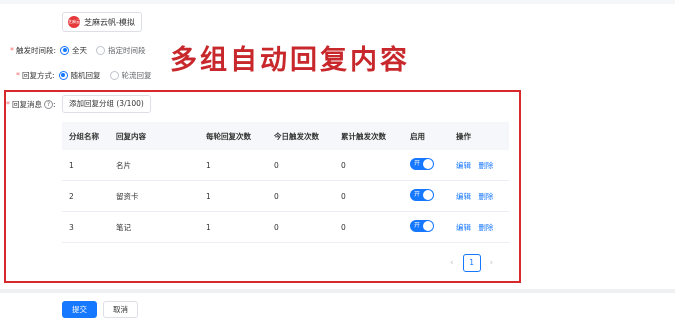 This screenshot has height=321, width=675. I want to click on cell-group: 3, so click(71, 227).